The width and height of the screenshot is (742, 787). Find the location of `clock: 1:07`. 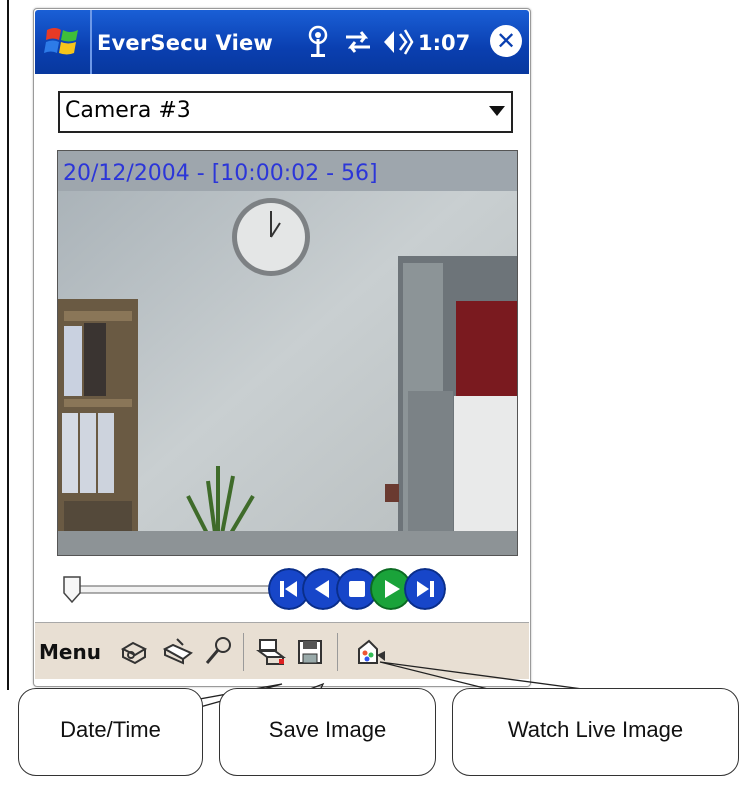

clock: 1:07 is located at coordinates (444, 43).